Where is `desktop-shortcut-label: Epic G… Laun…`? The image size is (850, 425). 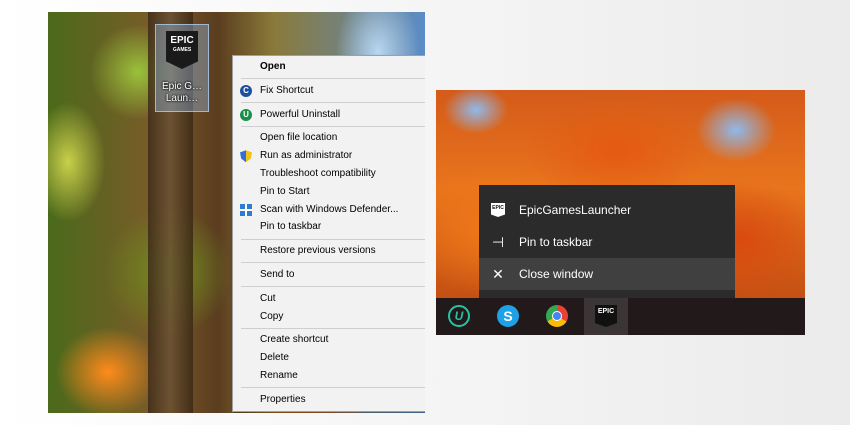 desktop-shortcut-label: Epic G… Laun… is located at coordinates (181, 92).